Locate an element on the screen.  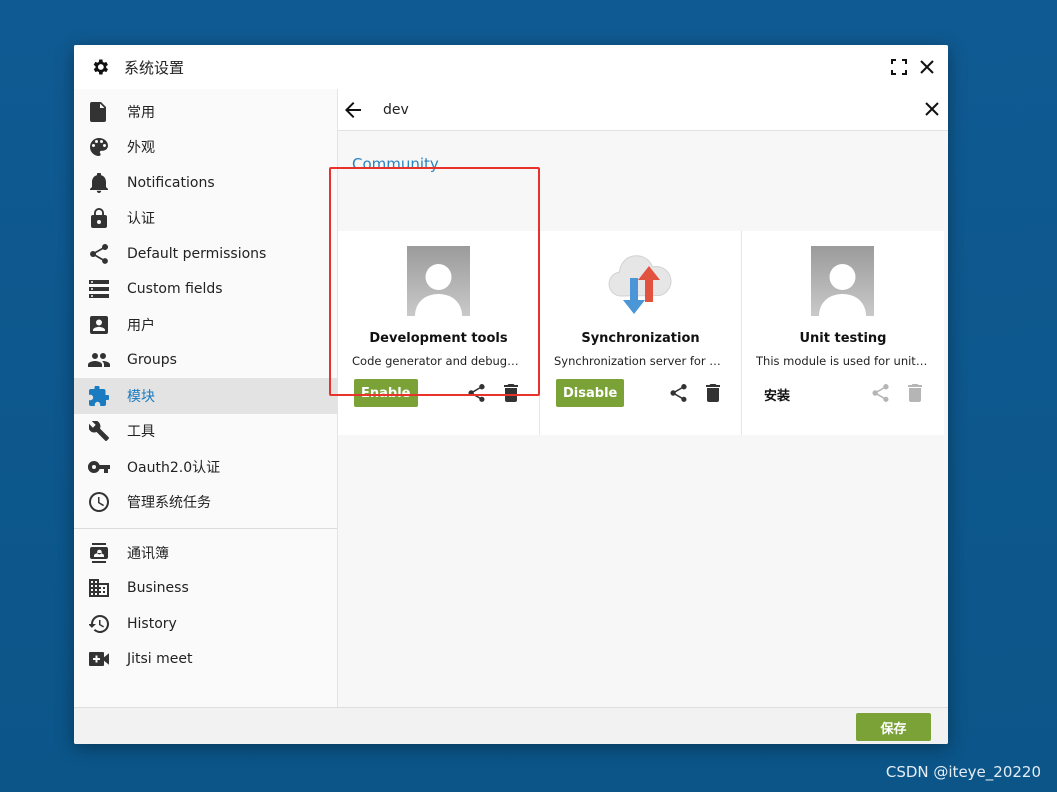
sidebar-item-contacts: 通讯簿 is located at coordinates (205, 553).